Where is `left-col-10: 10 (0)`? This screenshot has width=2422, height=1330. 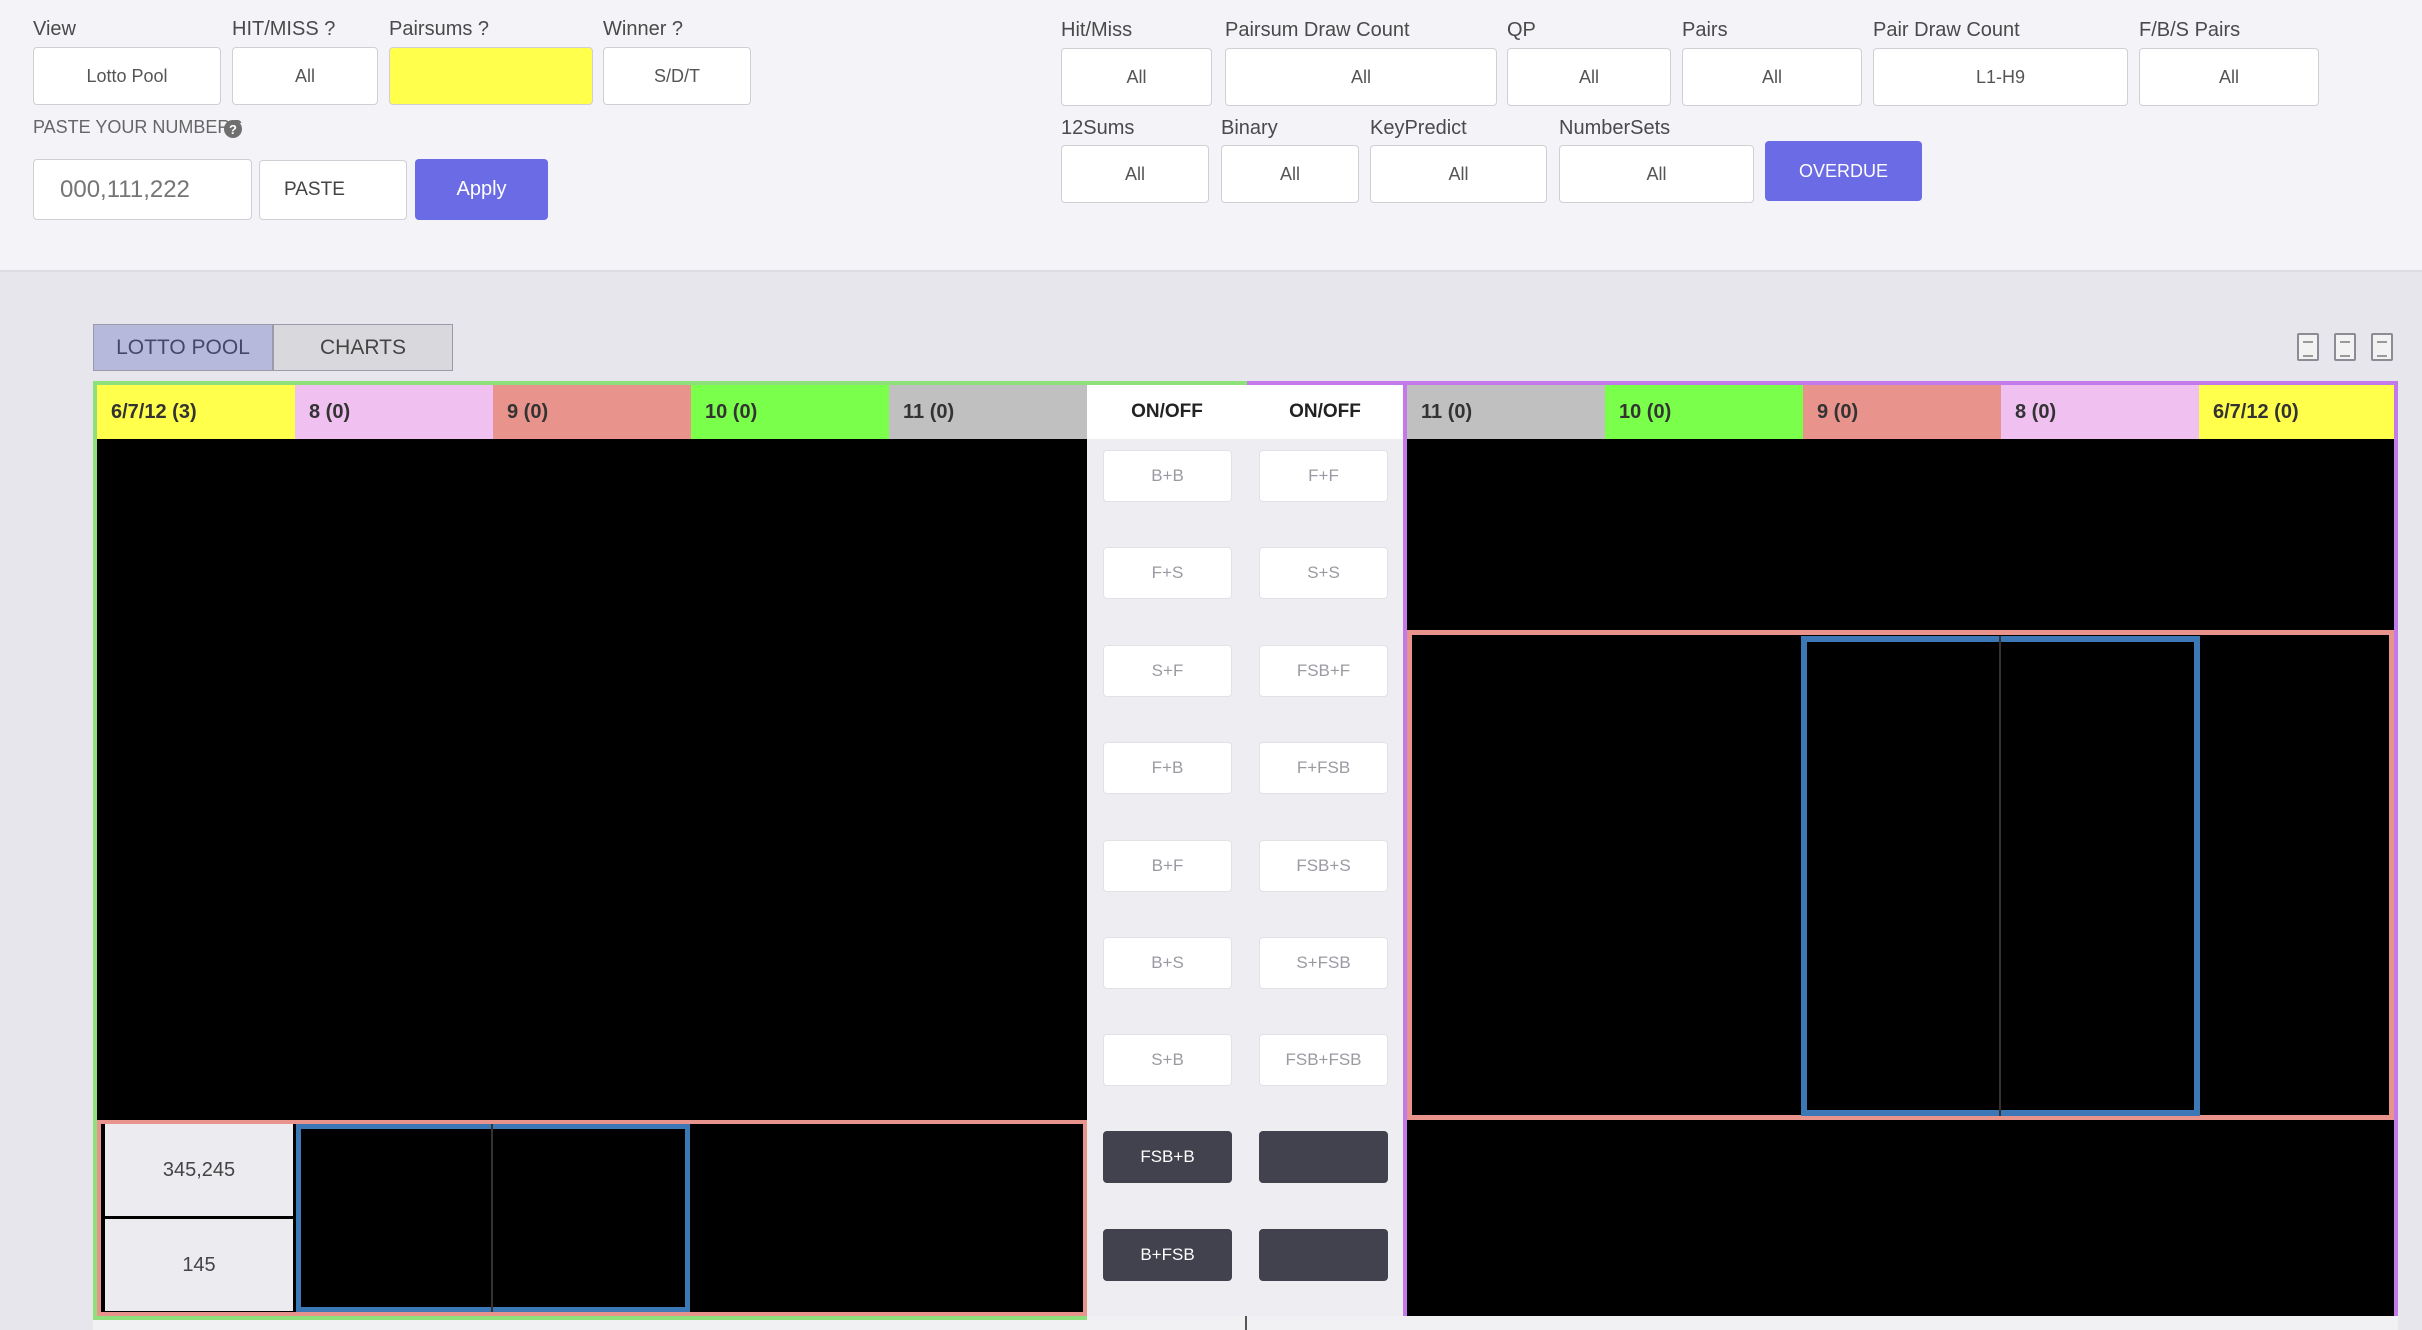
left-col-10: 10 (0) is located at coordinates (790, 412).